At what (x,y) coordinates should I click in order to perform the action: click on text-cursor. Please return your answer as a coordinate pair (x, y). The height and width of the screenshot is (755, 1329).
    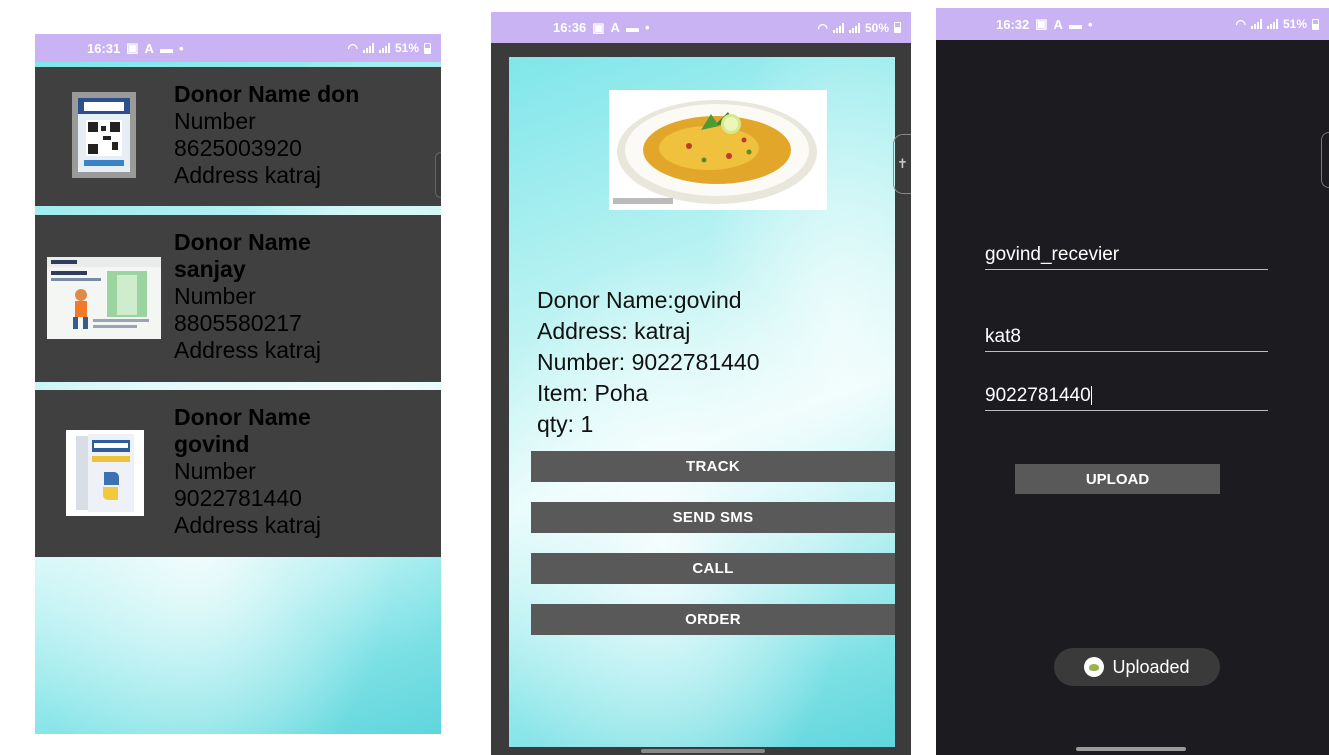
    Looking at the image, I should click on (1091, 396).